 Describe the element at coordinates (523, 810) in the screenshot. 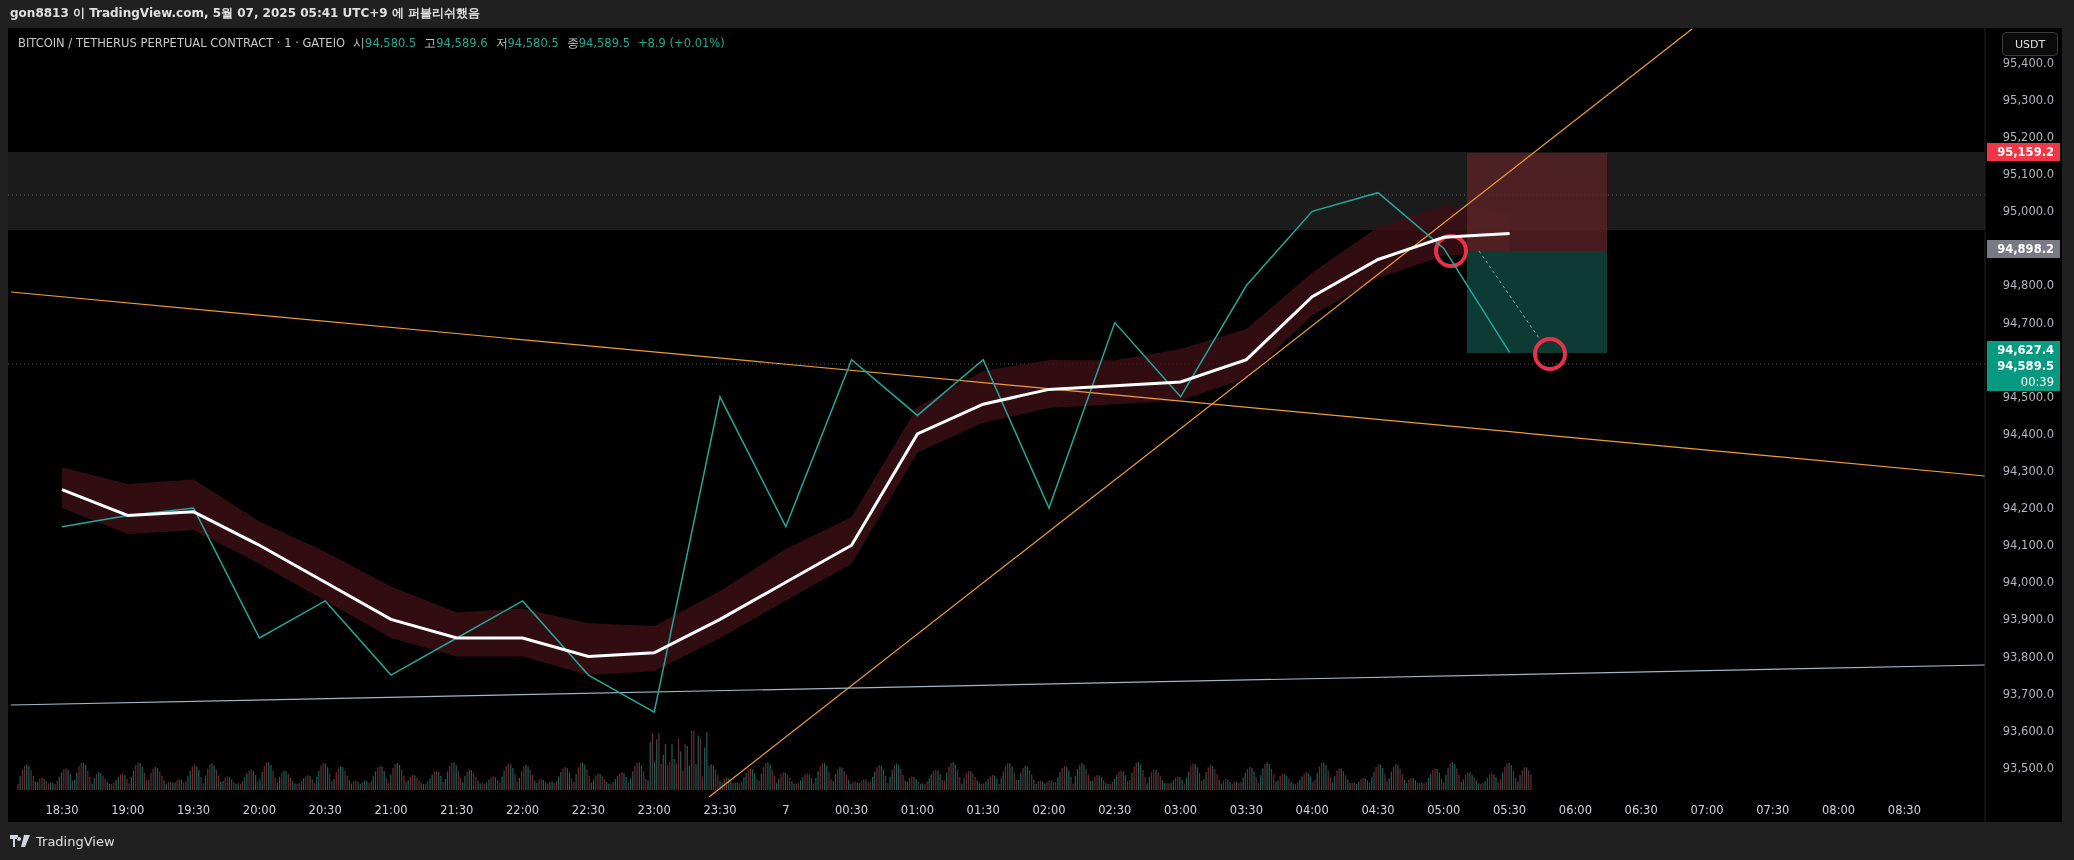

I see `time-tick: 22:00` at that location.